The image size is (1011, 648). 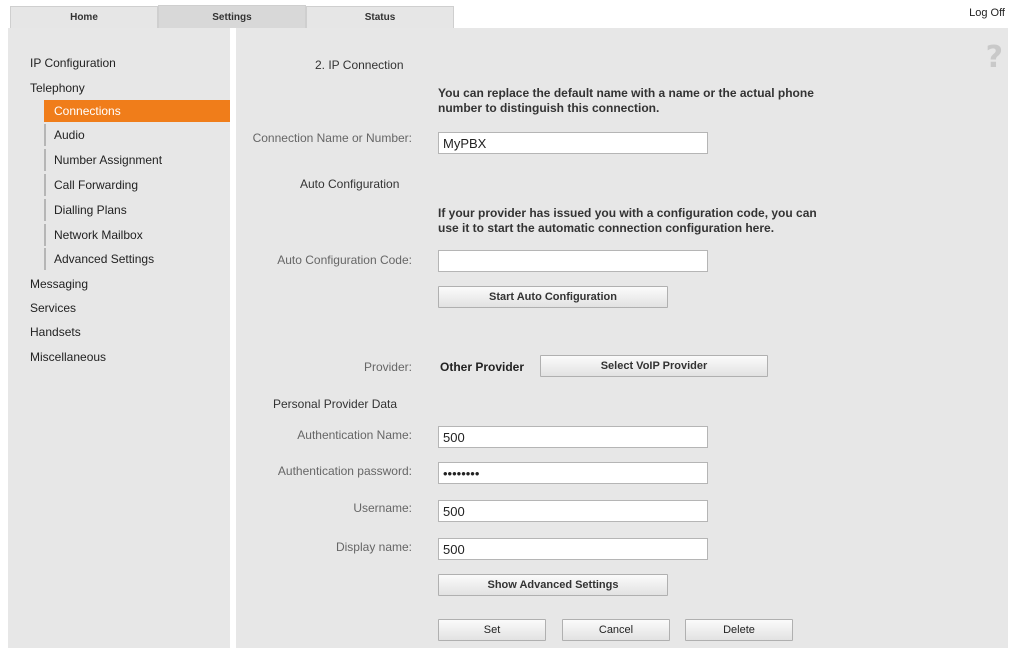 I want to click on sidebar-item-ip-configuration: IP Configuration, so click(x=73, y=63).